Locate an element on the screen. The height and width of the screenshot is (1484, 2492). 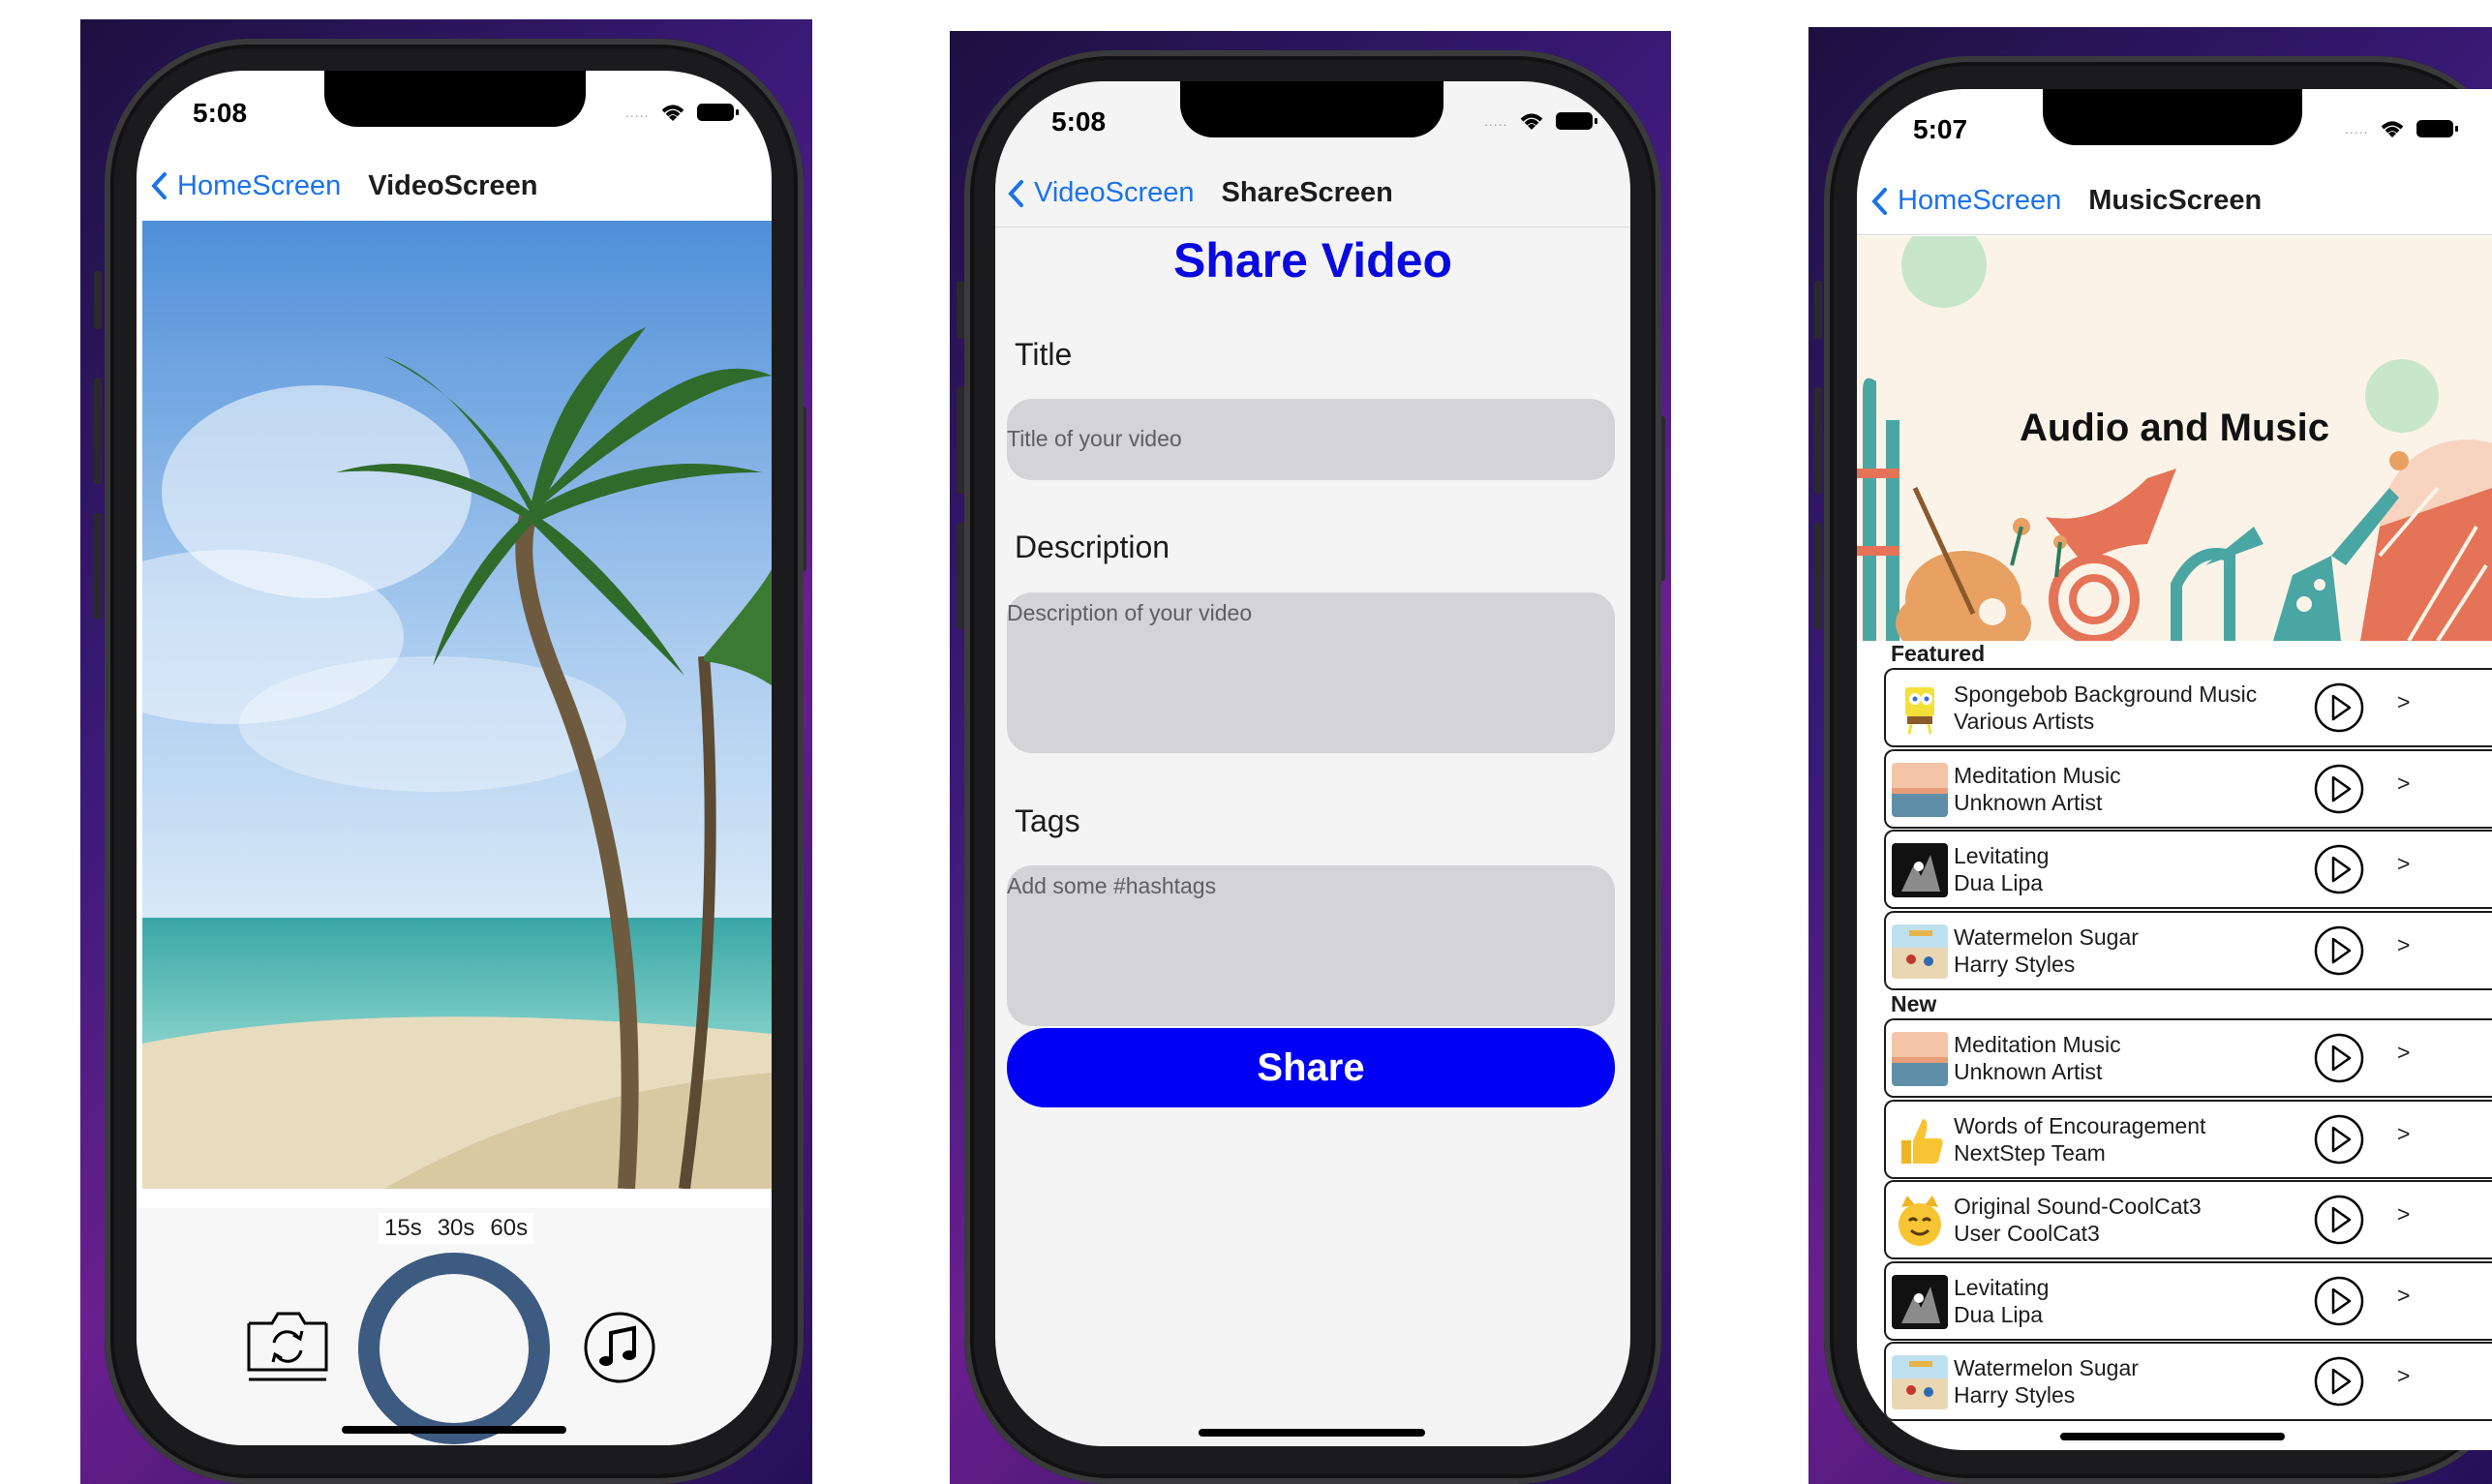
banner-title: Audio and Music is located at coordinates (2175, 428).